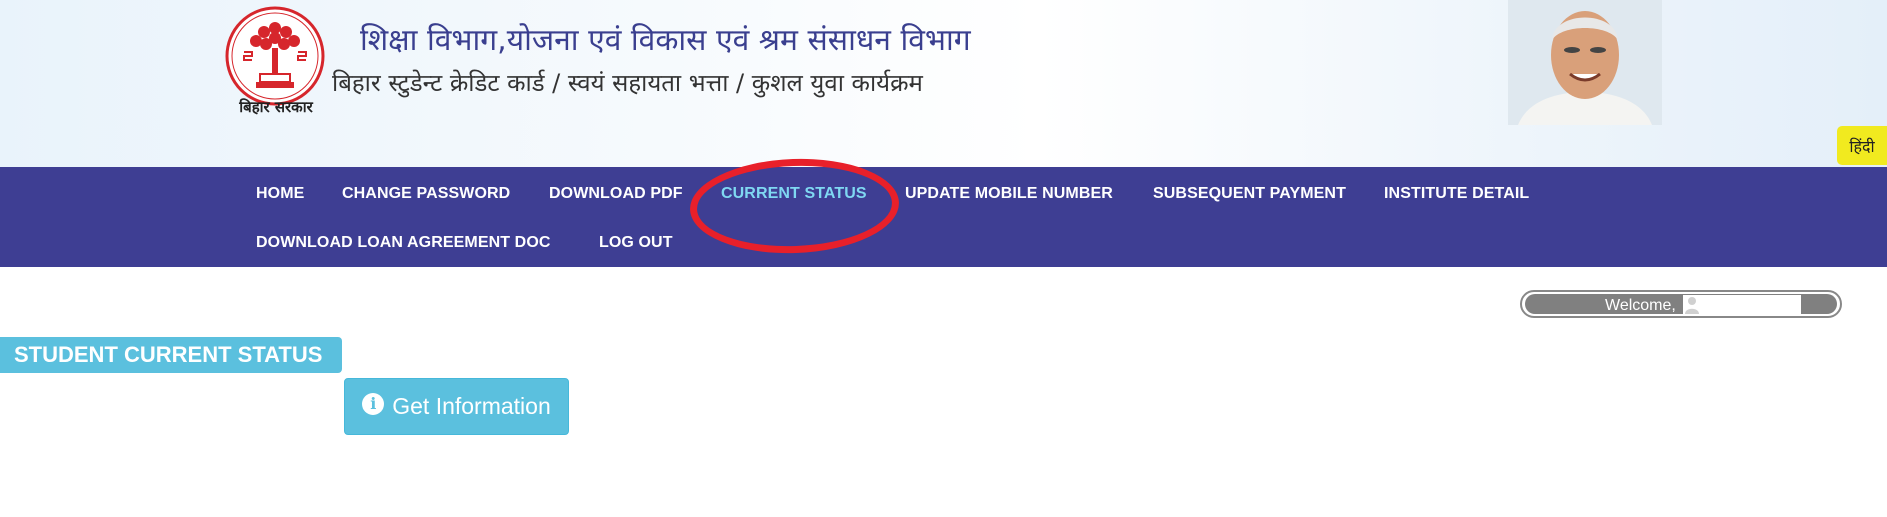 This screenshot has width=1887, height=517. I want to click on nav-subsequent-payment: SUBSEQUENT PAYMENT, so click(1249, 194).